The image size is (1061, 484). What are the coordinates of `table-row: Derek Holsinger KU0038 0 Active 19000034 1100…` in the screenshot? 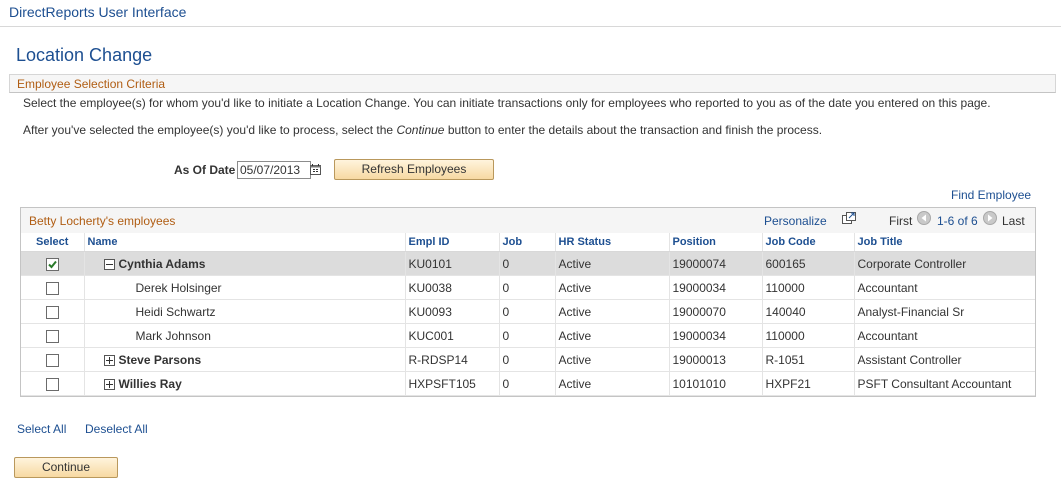 It's located at (528, 287).